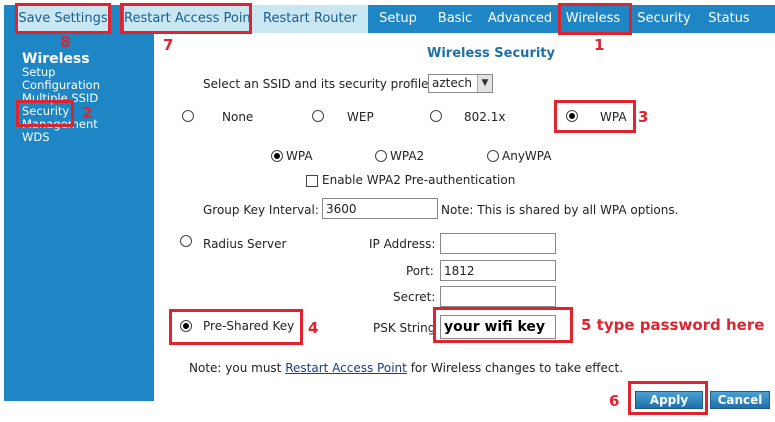  What do you see at coordinates (188, 116) in the screenshot?
I see `profile-none-radio` at bounding box center [188, 116].